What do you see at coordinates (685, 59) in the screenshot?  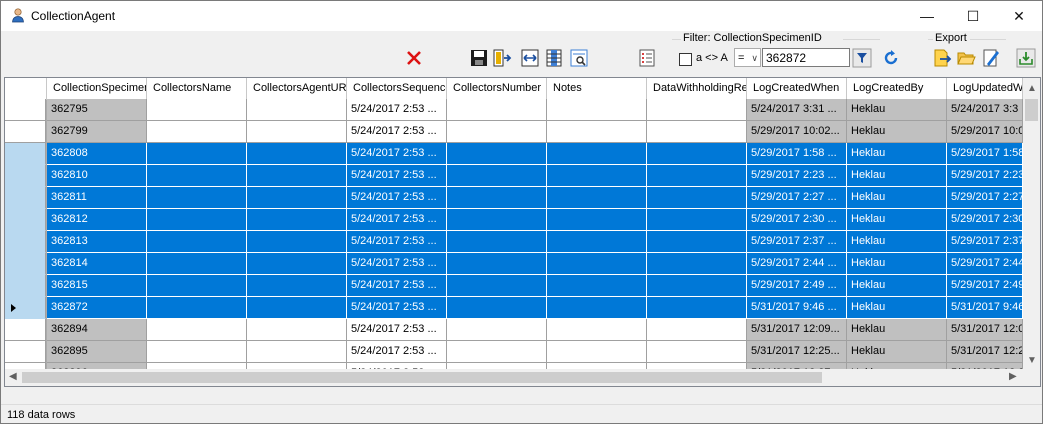 I see `case-sensitive-checkbox` at bounding box center [685, 59].